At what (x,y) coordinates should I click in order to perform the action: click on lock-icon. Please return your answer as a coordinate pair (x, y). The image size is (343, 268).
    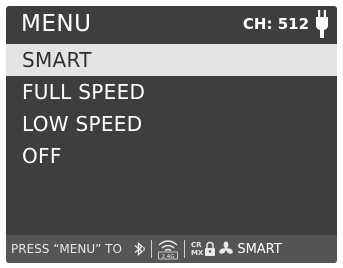
    Looking at the image, I should click on (210, 249).